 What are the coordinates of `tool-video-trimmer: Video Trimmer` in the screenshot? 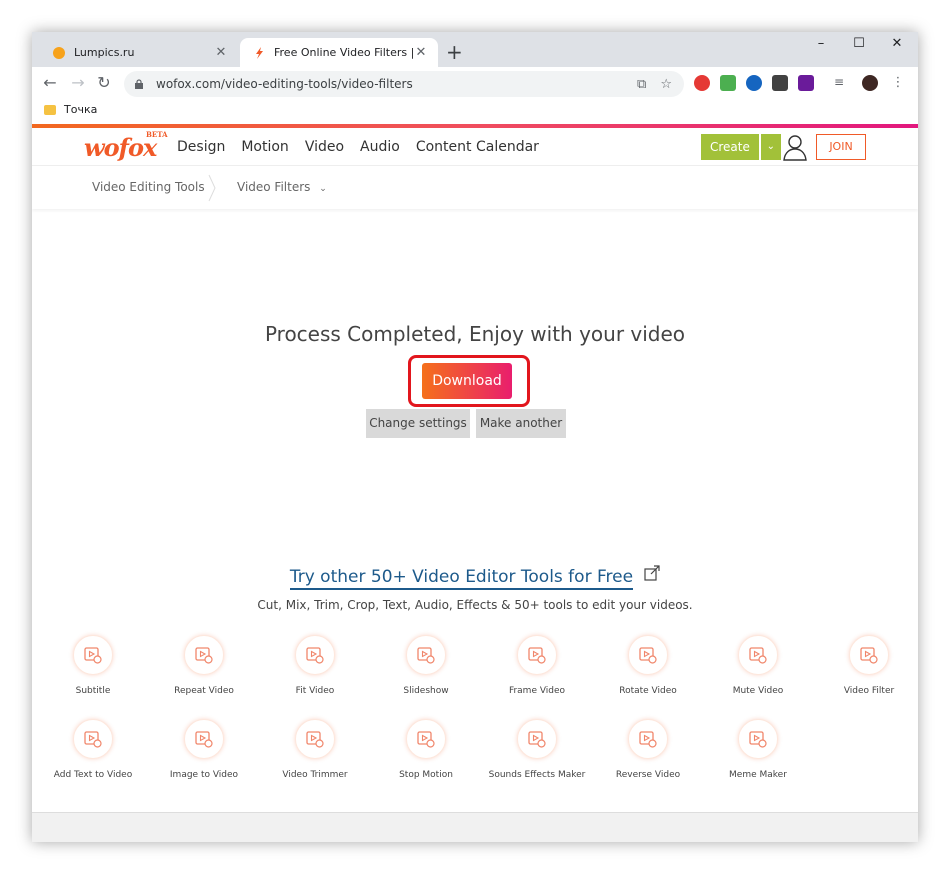 It's located at (315, 749).